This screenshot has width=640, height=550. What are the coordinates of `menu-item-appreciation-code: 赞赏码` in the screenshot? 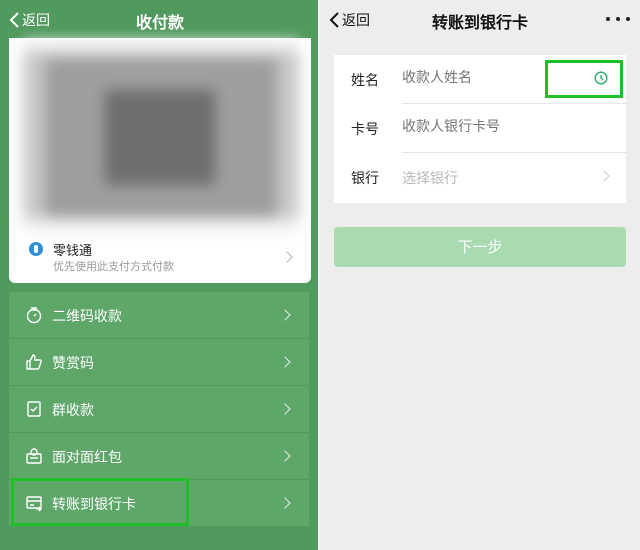 It's located at (159, 362).